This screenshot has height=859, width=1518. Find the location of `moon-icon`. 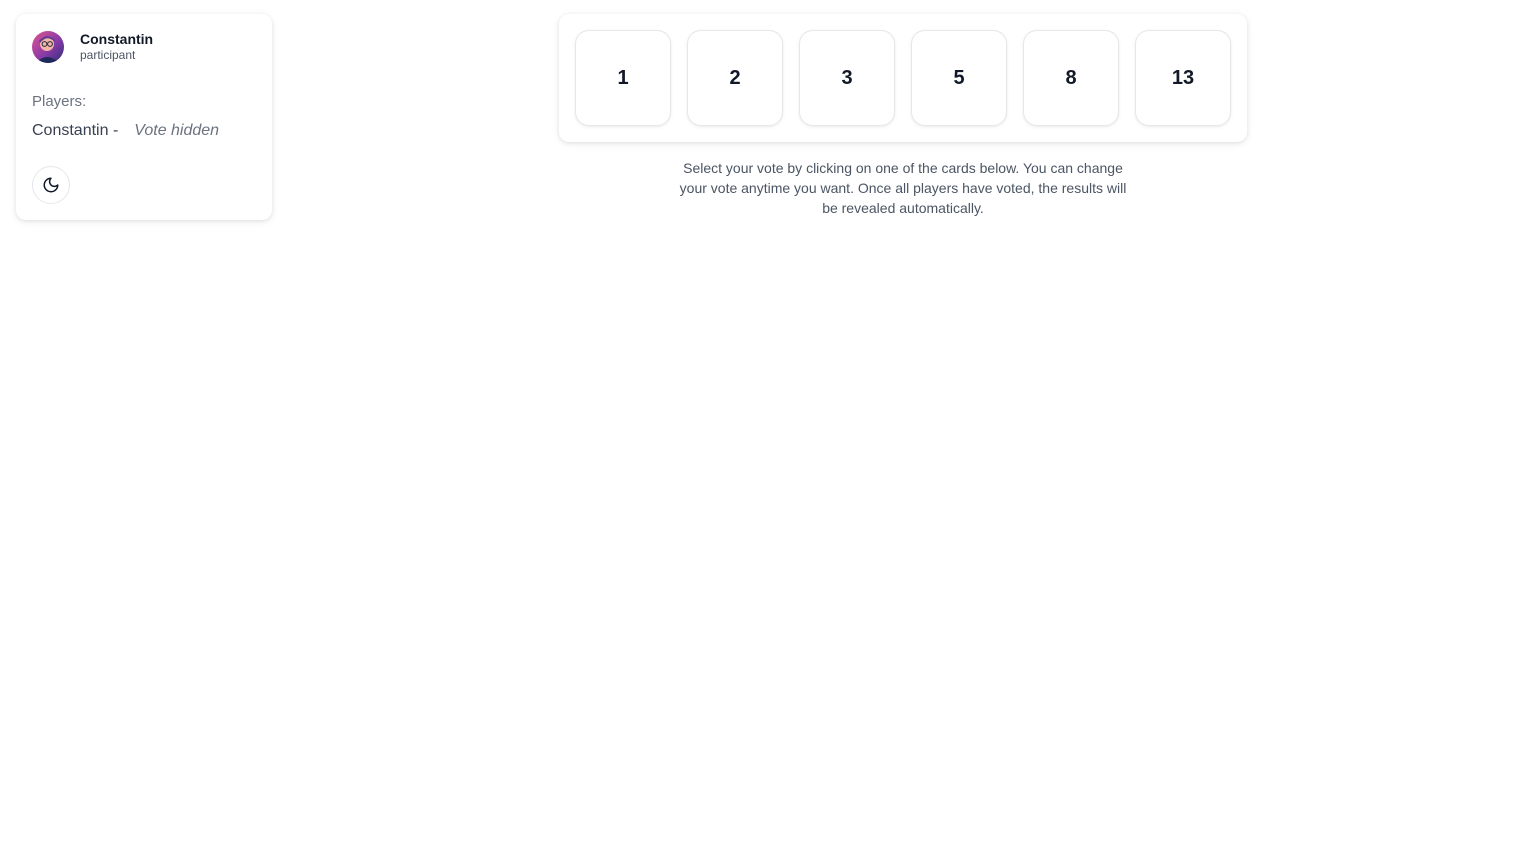

moon-icon is located at coordinates (51, 185).